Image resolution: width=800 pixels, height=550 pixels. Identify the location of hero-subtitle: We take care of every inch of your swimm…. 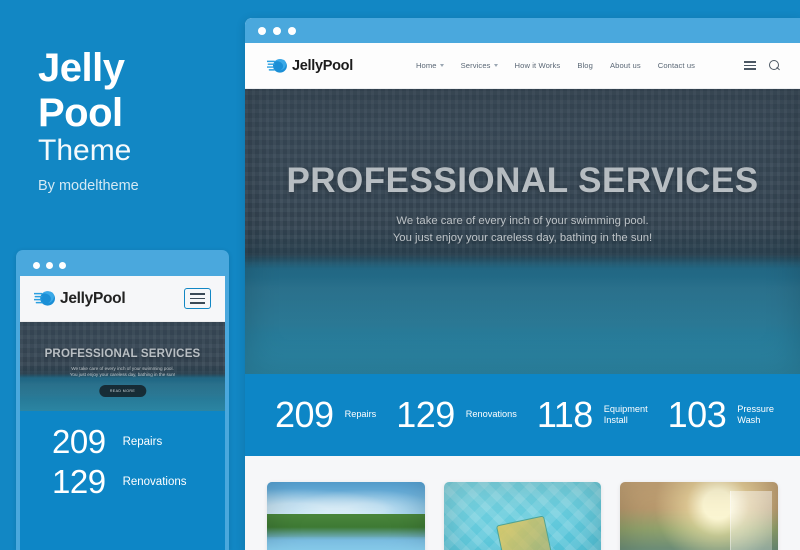
(522, 230).